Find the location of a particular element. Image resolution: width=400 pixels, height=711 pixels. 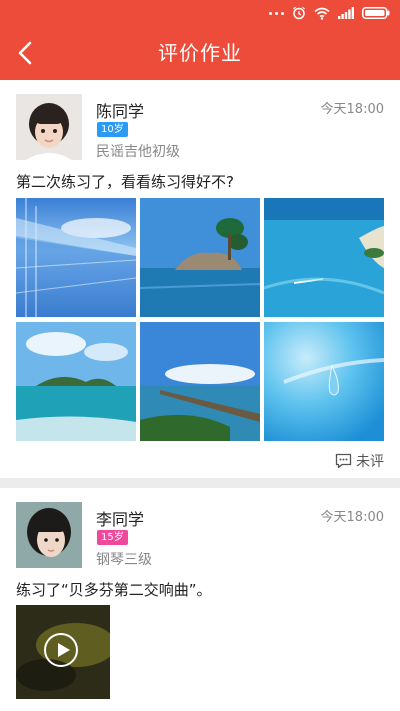

water-drop-photo is located at coordinates (324, 381).